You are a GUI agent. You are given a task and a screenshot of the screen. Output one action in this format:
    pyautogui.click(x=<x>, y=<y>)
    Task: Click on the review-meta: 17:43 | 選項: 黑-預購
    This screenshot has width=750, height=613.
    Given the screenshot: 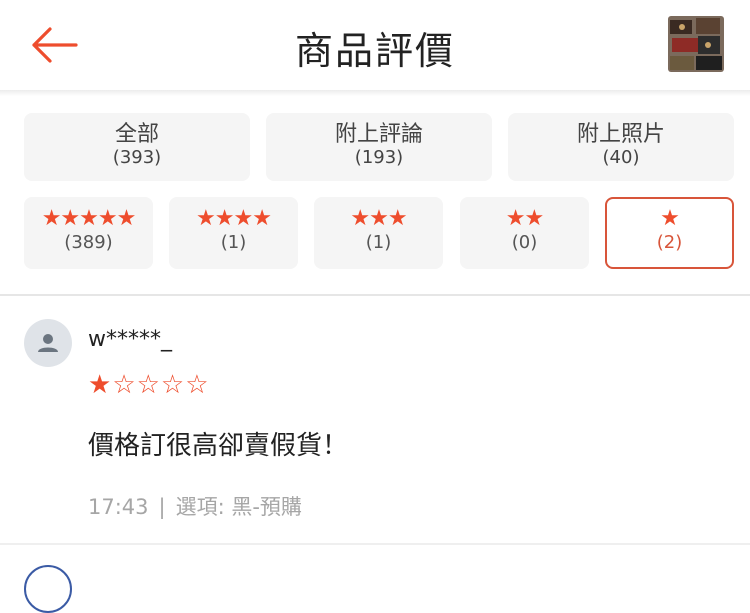 What is the action you would take?
    pyautogui.click(x=195, y=506)
    